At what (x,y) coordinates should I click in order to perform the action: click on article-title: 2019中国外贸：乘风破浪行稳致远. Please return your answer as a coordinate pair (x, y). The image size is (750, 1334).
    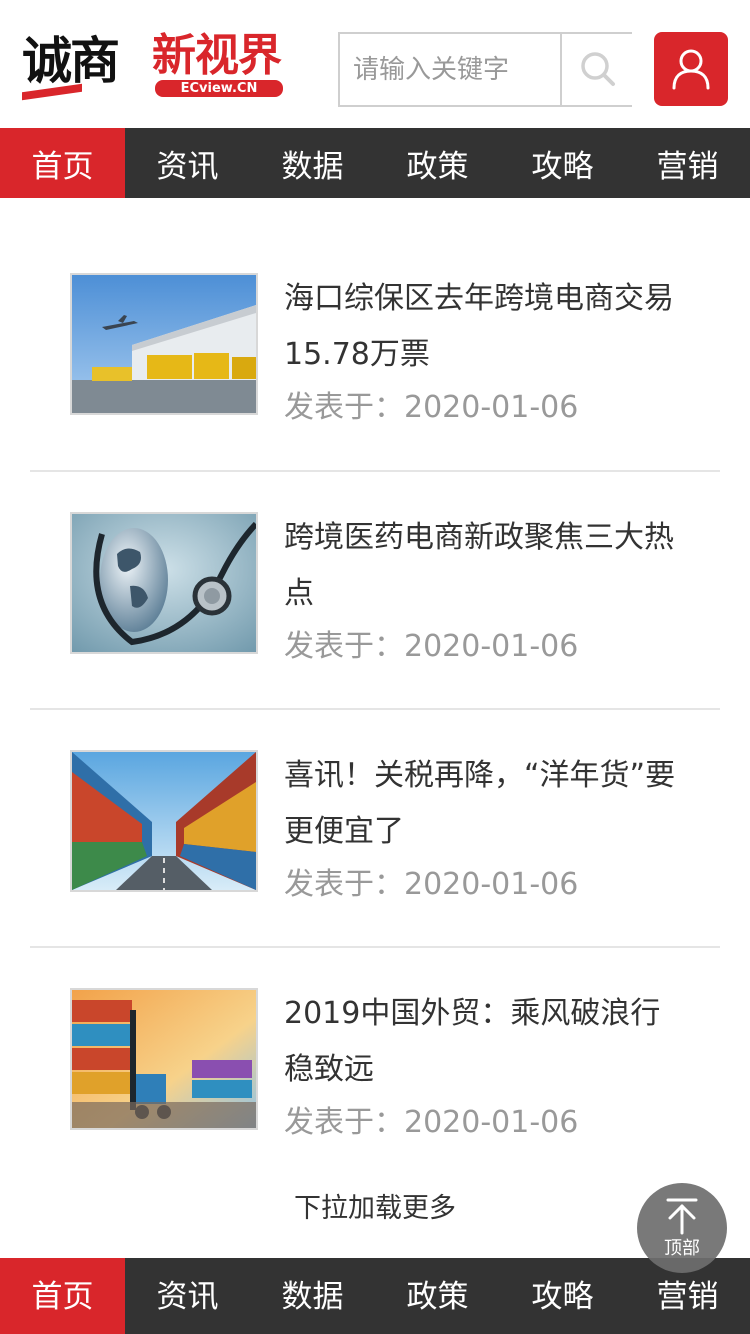
    Looking at the image, I should click on (484, 1042).